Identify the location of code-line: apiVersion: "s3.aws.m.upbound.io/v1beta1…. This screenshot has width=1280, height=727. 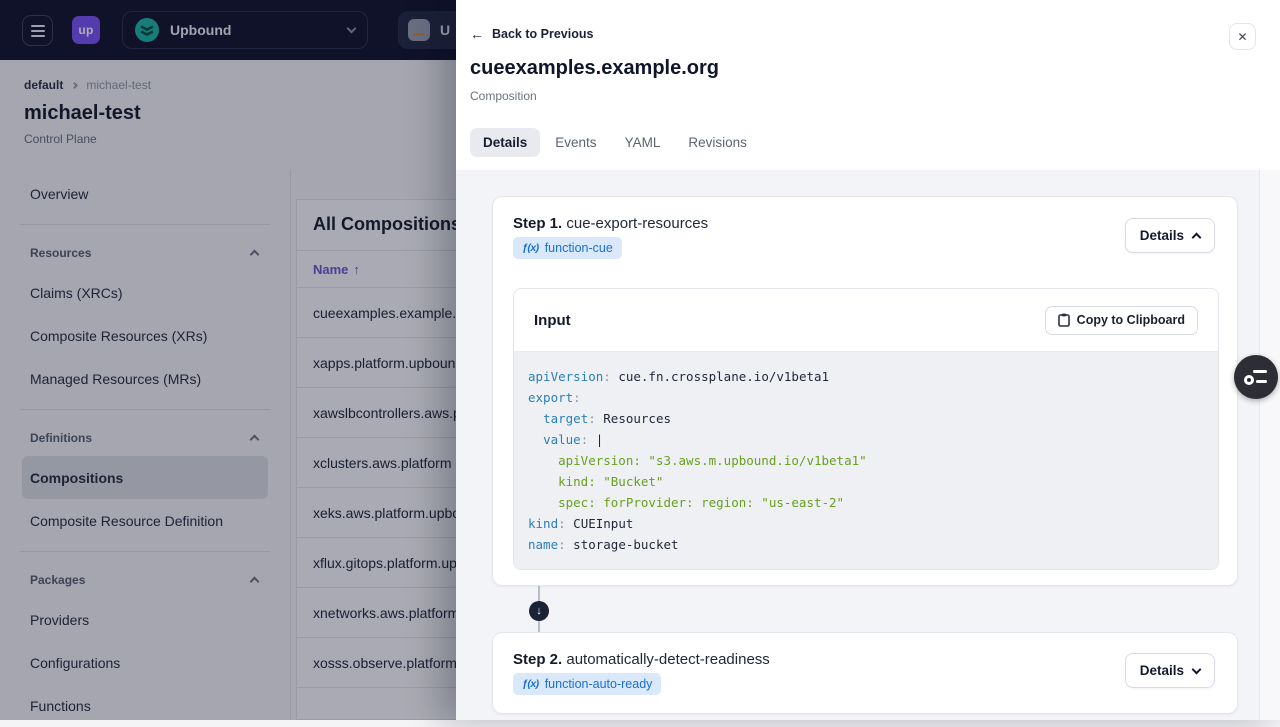
(697, 460).